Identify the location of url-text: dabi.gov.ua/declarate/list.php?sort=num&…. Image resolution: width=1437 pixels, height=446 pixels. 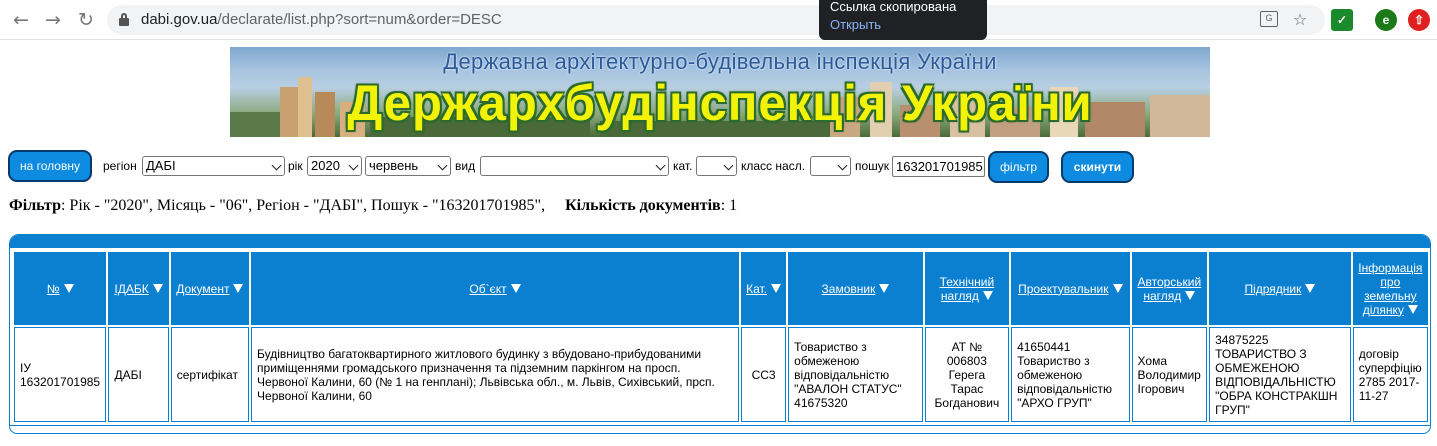
(321, 19).